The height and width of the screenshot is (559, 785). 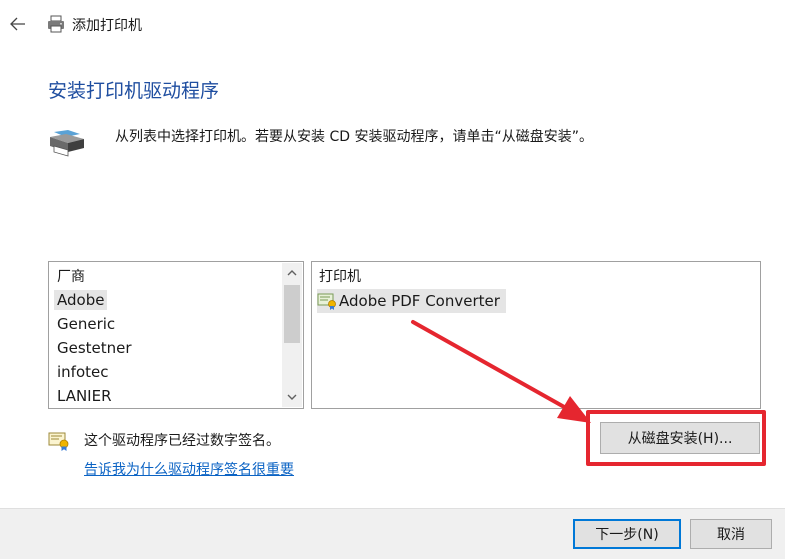 I want to click on list-item-manufacturer: Gestetner, so click(x=165, y=348).